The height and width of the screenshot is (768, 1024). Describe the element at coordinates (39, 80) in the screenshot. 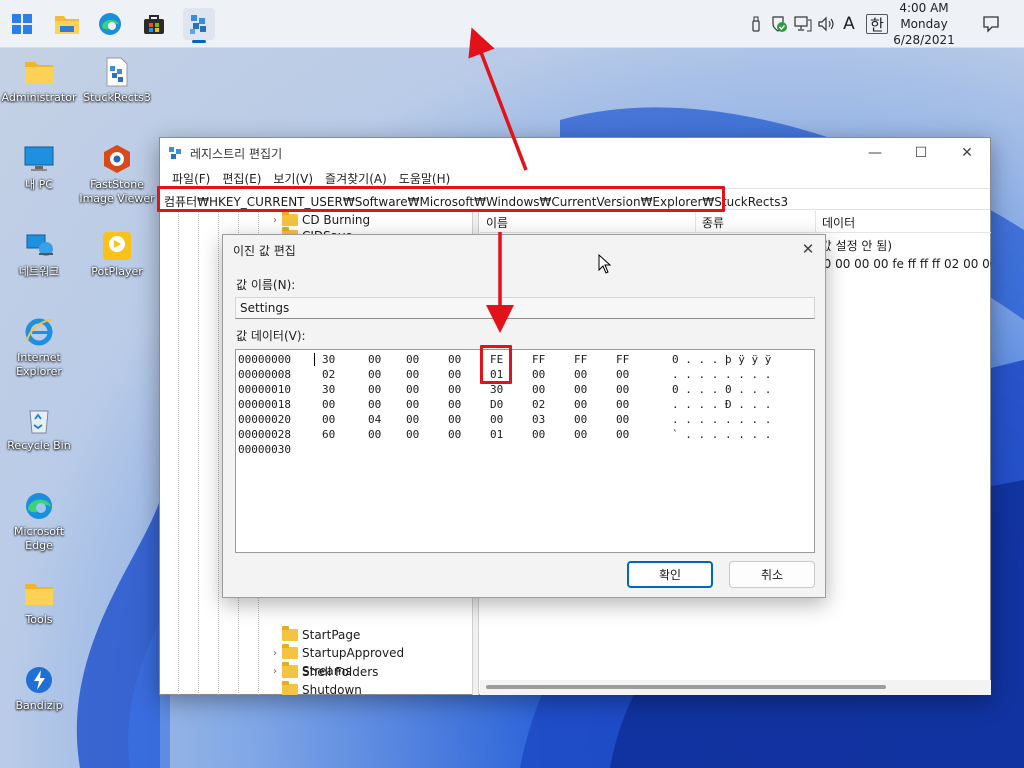

I see `desktop-icon-administrator: Administrator` at that location.